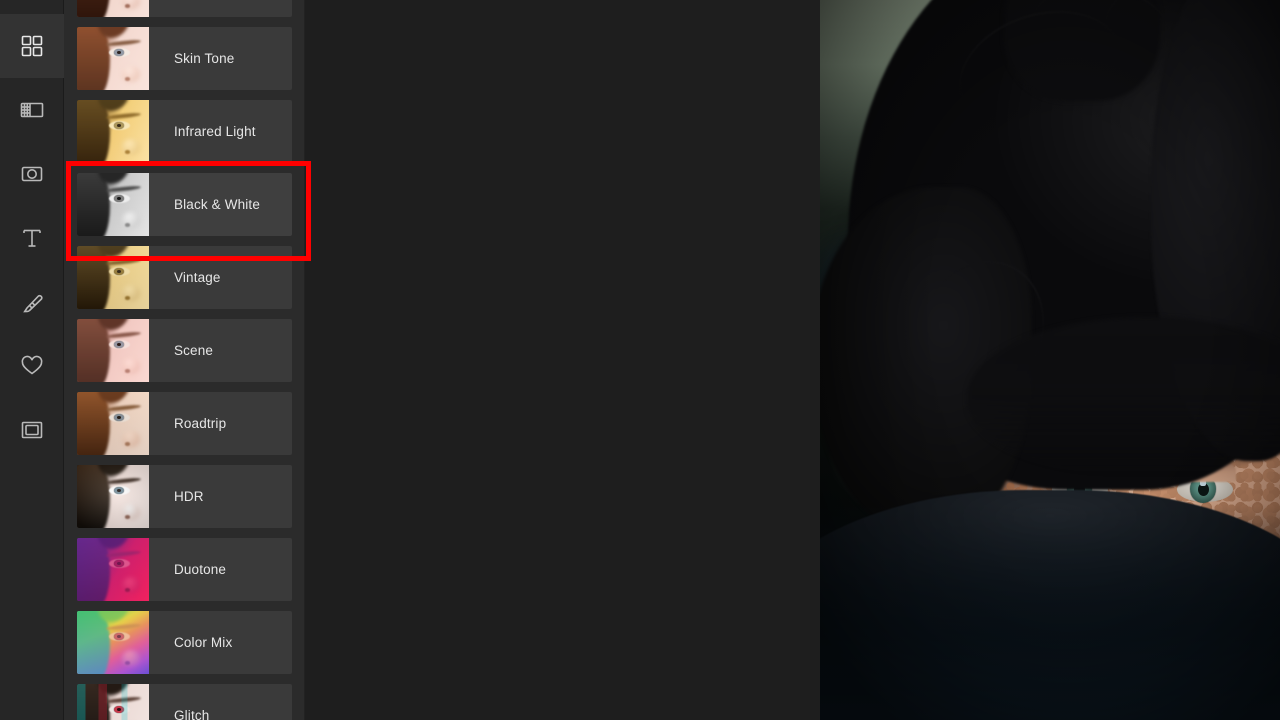 The width and height of the screenshot is (1280, 720). Describe the element at coordinates (204, 58) in the screenshot. I see `preset-label: Skin Tone` at that location.